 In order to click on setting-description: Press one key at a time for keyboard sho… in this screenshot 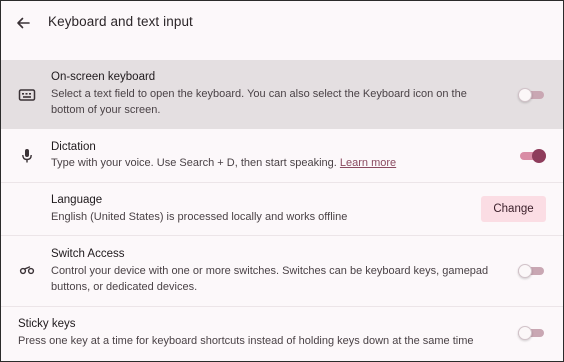, I will do `click(246, 341)`.